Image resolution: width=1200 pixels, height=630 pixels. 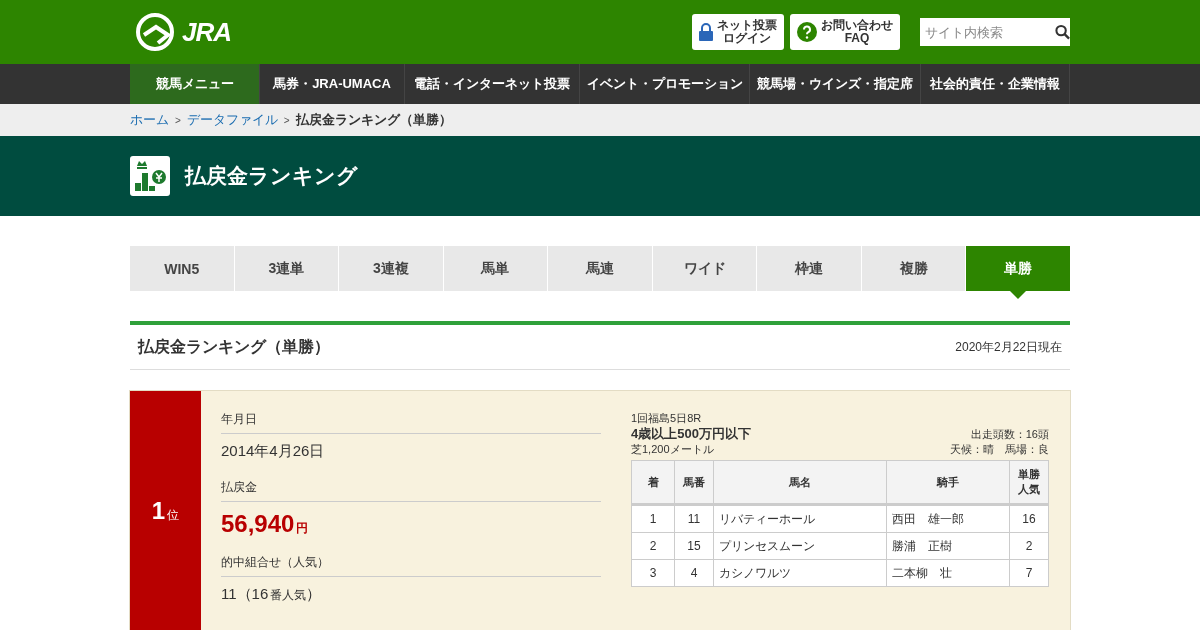 I want to click on column-header: 馬番, so click(x=694, y=482).